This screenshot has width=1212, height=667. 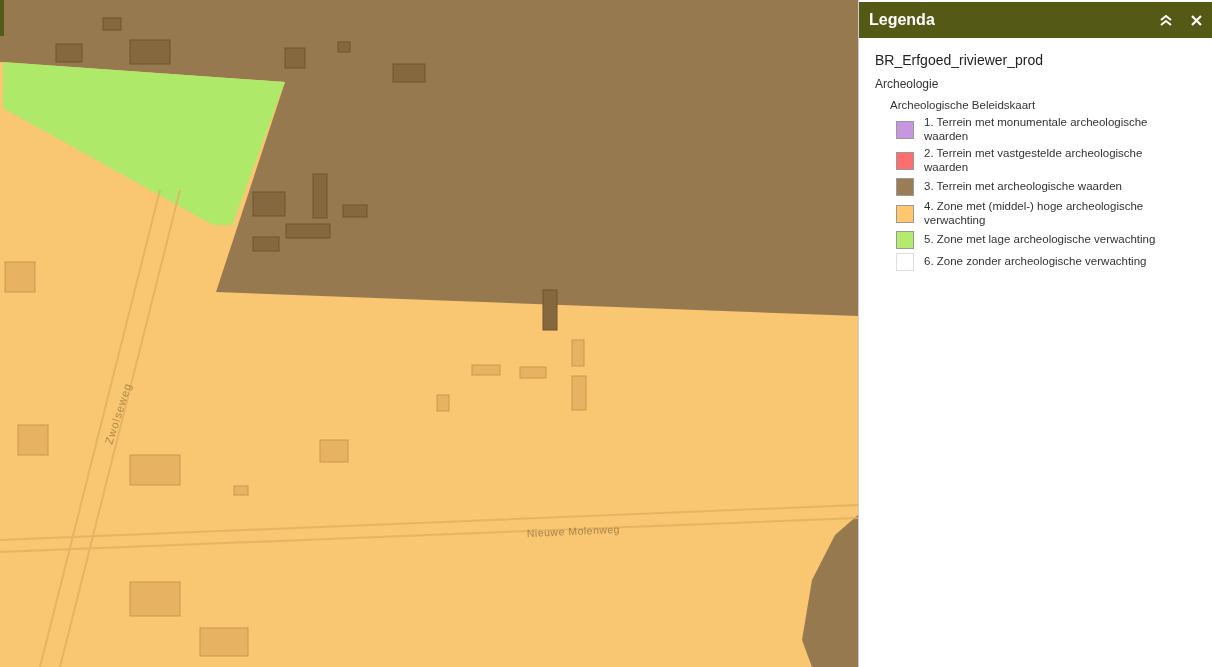 I want to click on legend-label: 3. Terrein met archeologische waarden, so click(x=1023, y=187).